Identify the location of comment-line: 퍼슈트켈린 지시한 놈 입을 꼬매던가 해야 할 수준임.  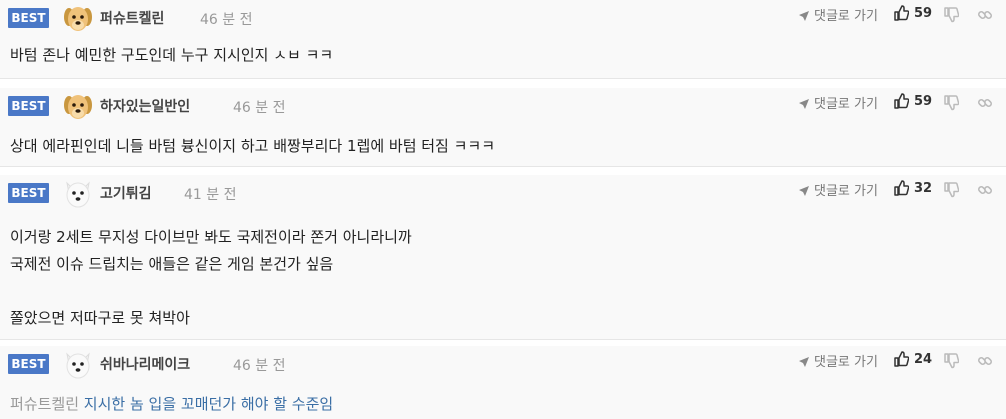
(171, 404).